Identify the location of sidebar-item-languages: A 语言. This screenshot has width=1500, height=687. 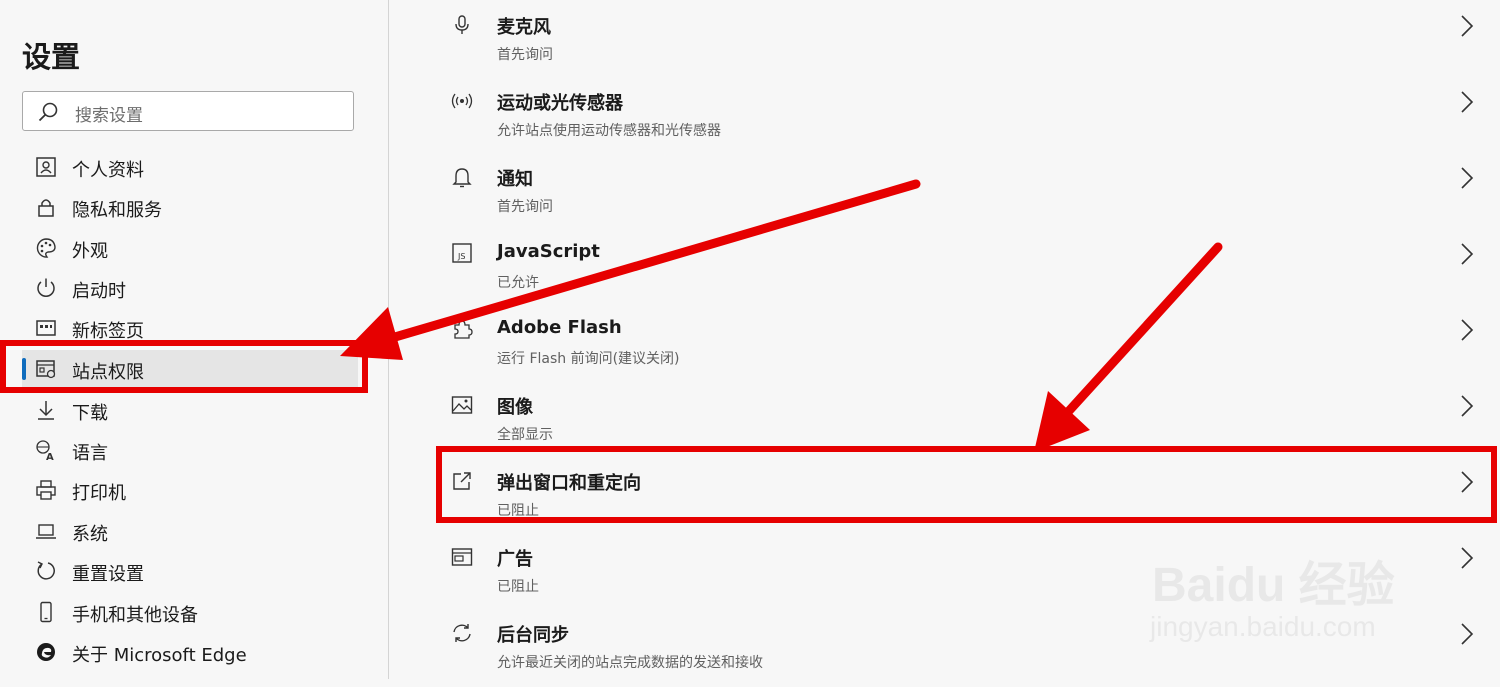
(190, 450).